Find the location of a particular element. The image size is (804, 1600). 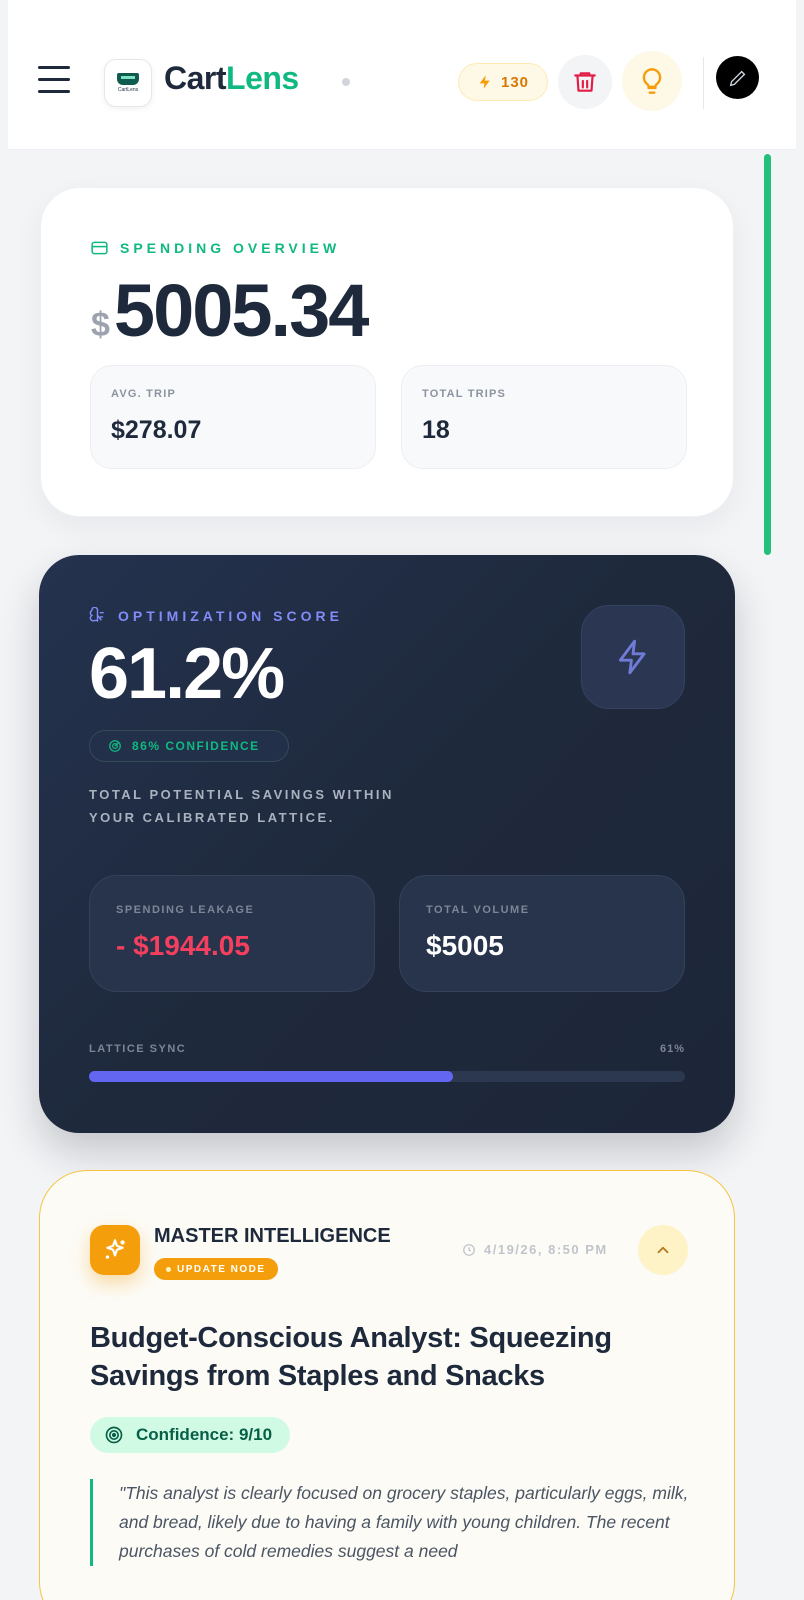

leakage-label: SPENDING LEAKAGE is located at coordinates (185, 910).